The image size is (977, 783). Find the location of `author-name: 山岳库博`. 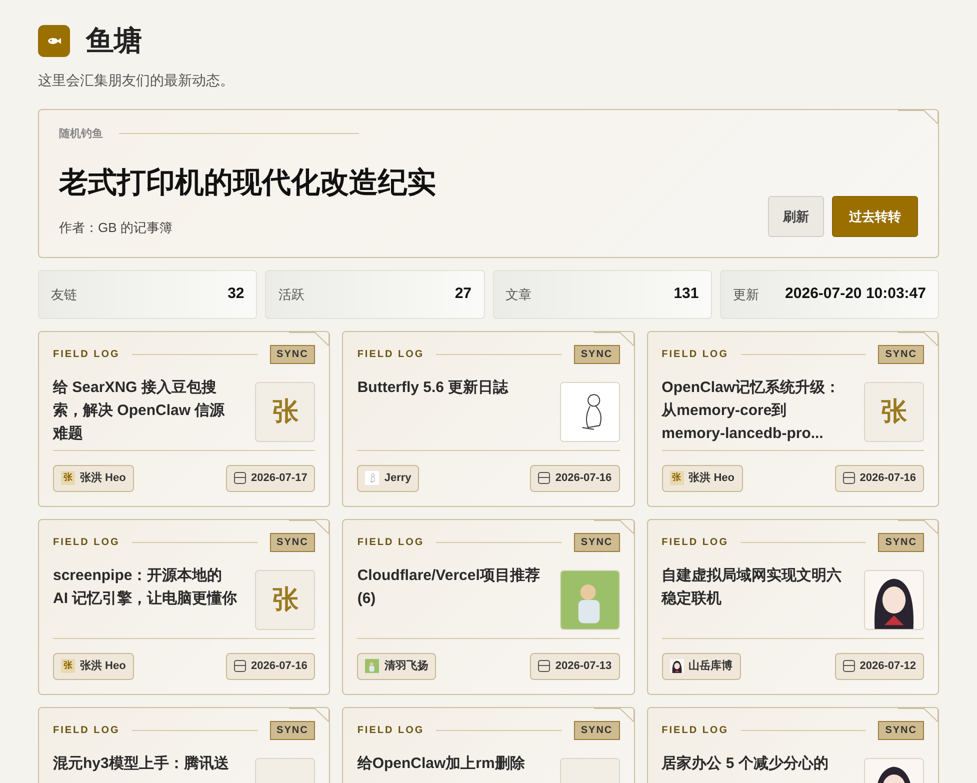

author-name: 山岳库博 is located at coordinates (710, 666).